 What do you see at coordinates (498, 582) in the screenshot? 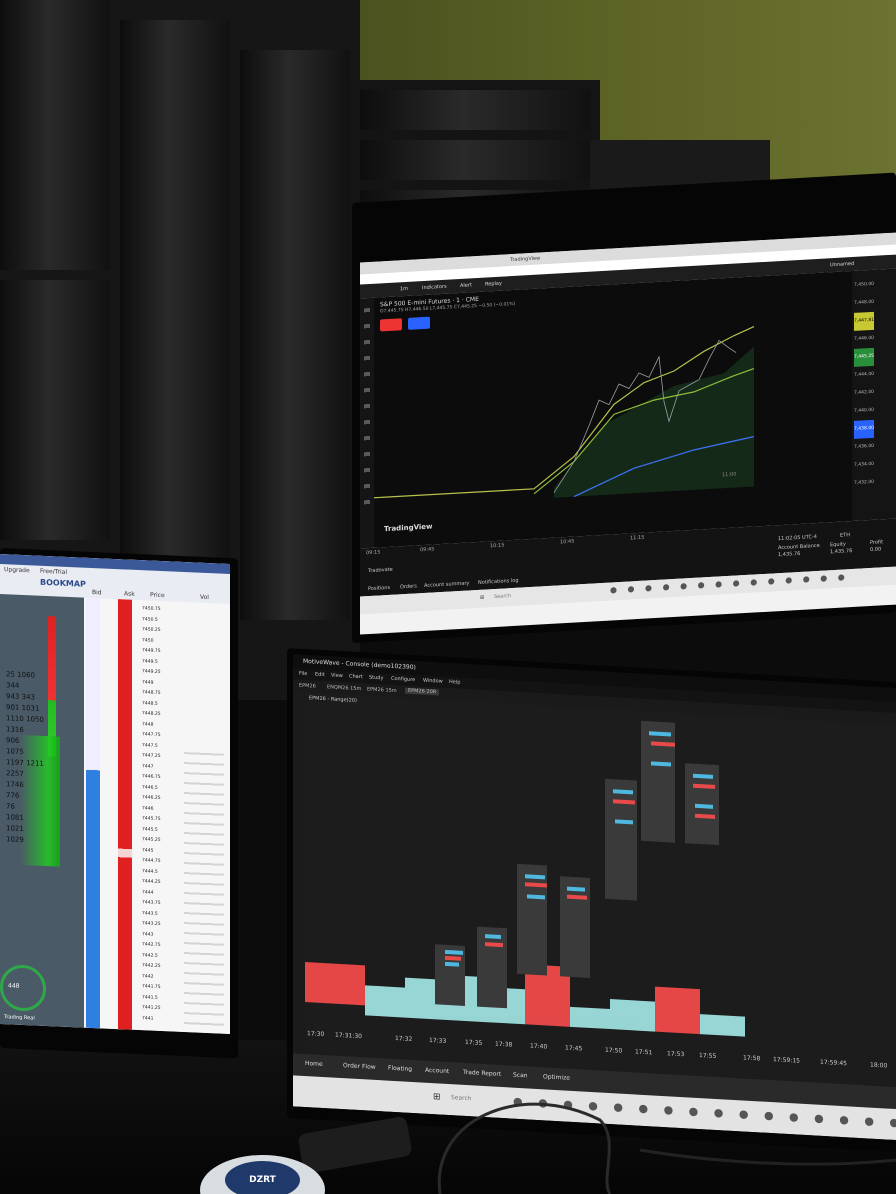
I see `tab-notifications-log: Notifications log` at bounding box center [498, 582].